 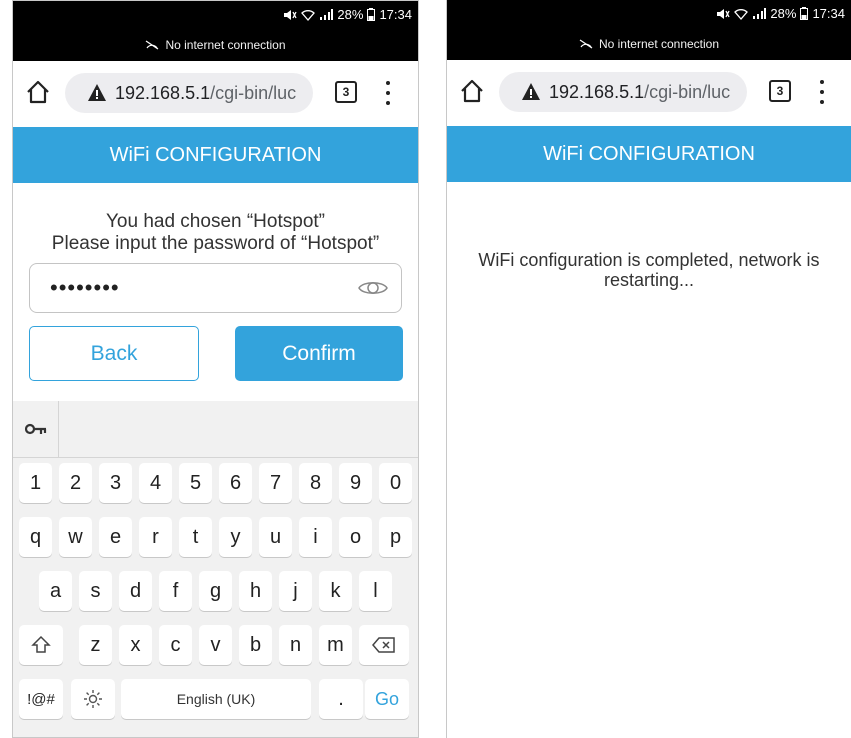 What do you see at coordinates (95, 645) in the screenshot?
I see `key-z: z` at bounding box center [95, 645].